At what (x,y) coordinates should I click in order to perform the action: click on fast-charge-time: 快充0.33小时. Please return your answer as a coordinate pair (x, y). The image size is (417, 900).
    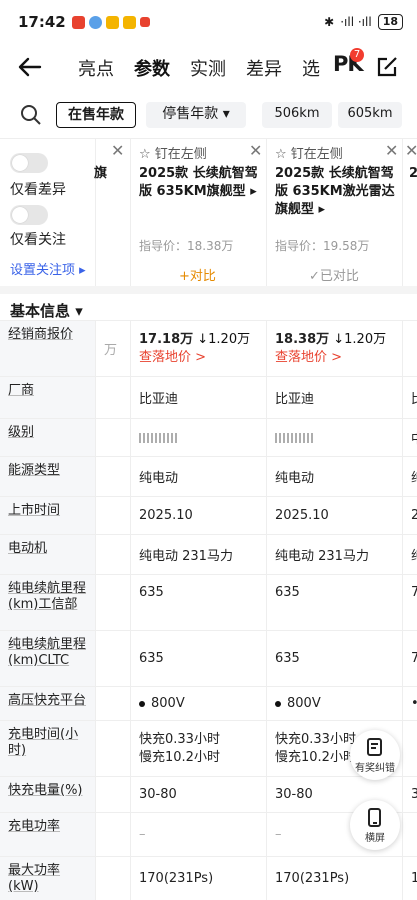
    Looking at the image, I should click on (315, 739).